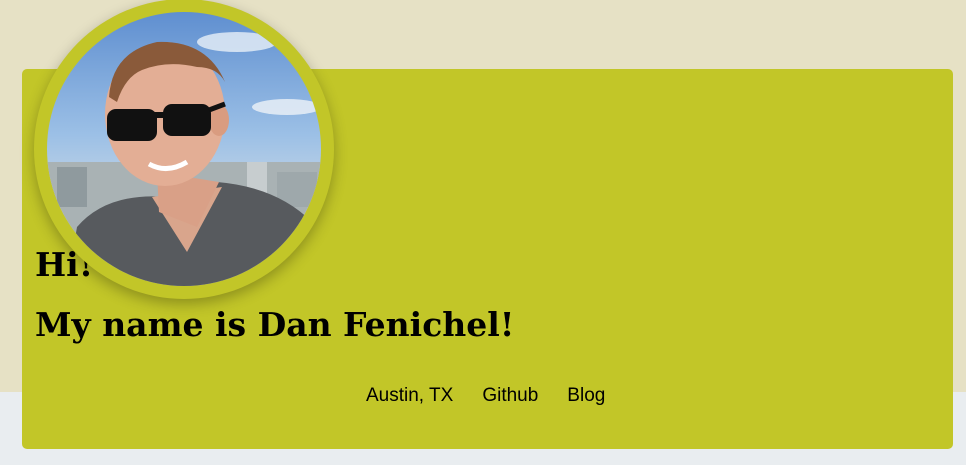 This screenshot has width=966, height=465. What do you see at coordinates (586, 396) in the screenshot?
I see `blog-link: Blog` at bounding box center [586, 396].